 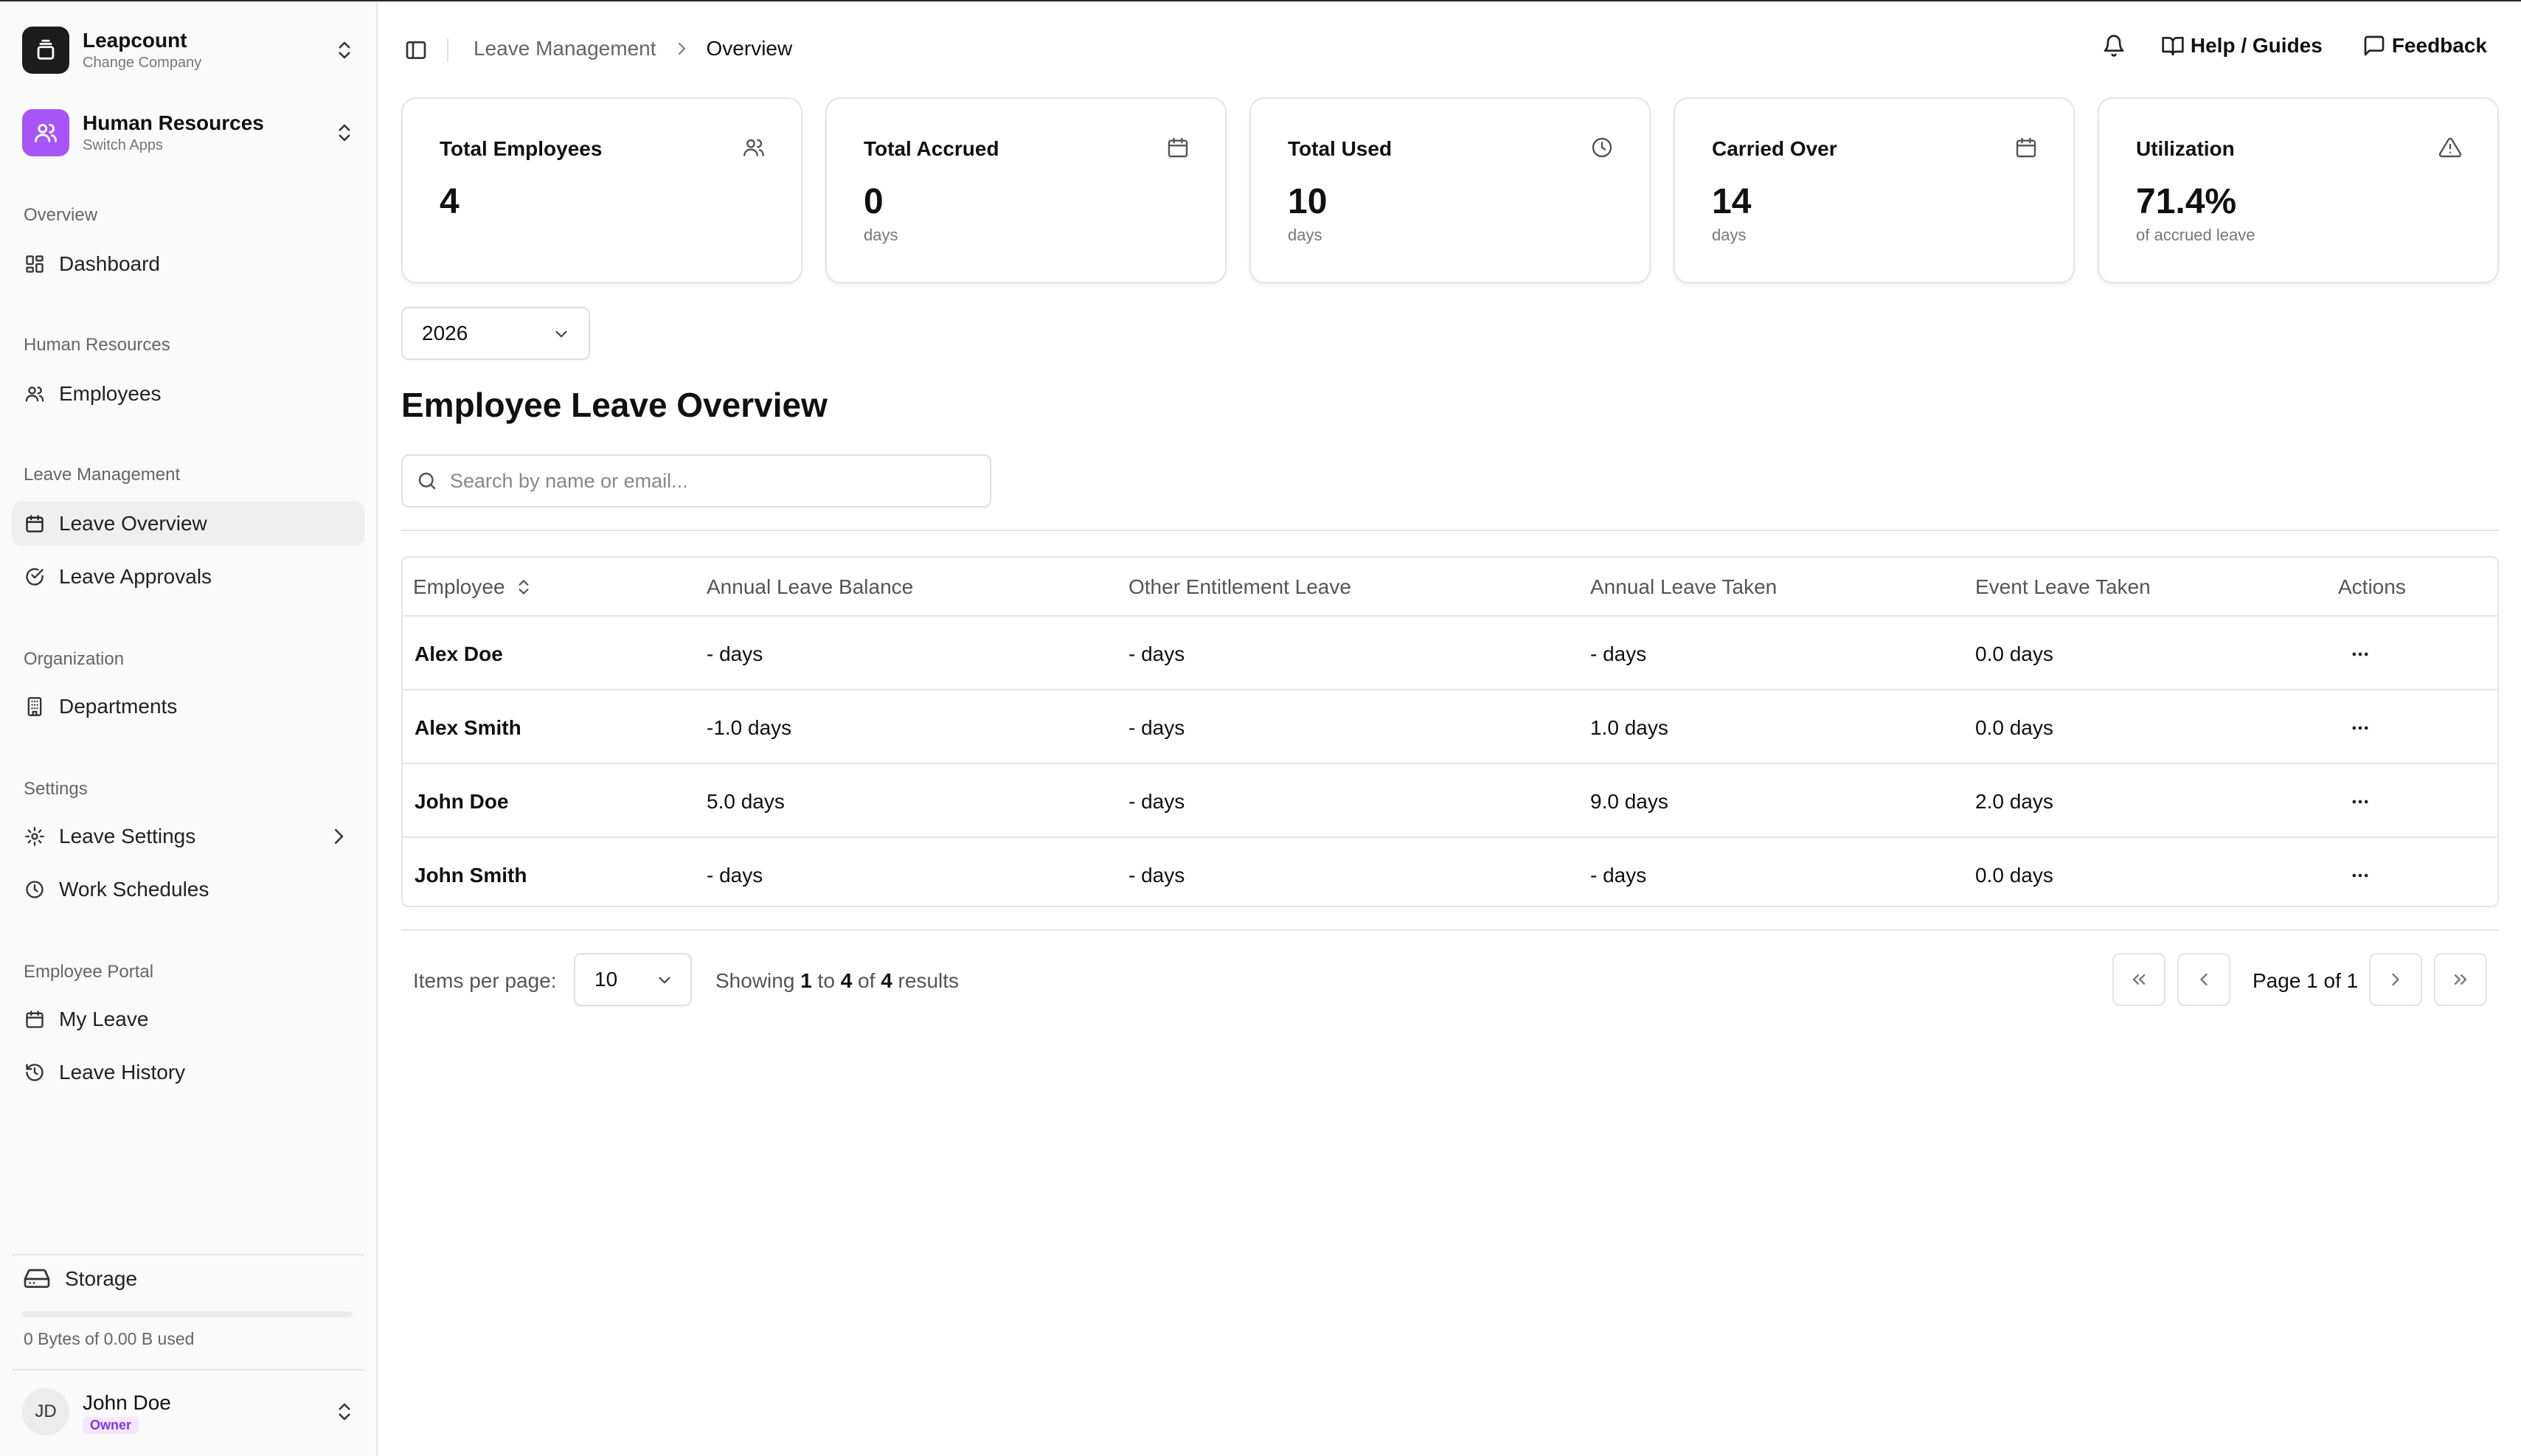 I want to click on chevrons-left-icon, so click(x=2139, y=979).